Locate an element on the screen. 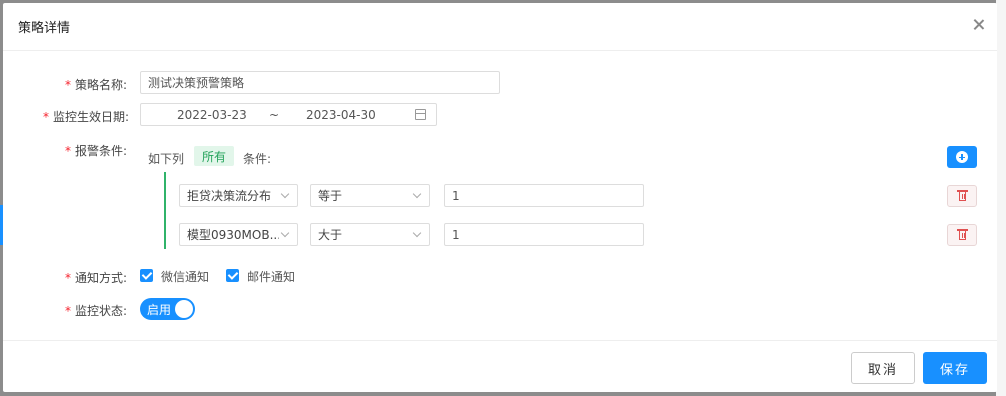 Image resolution: width=1006 pixels, height=396 pixels. wechat-notify-label: 微信通知 is located at coordinates (185, 277).